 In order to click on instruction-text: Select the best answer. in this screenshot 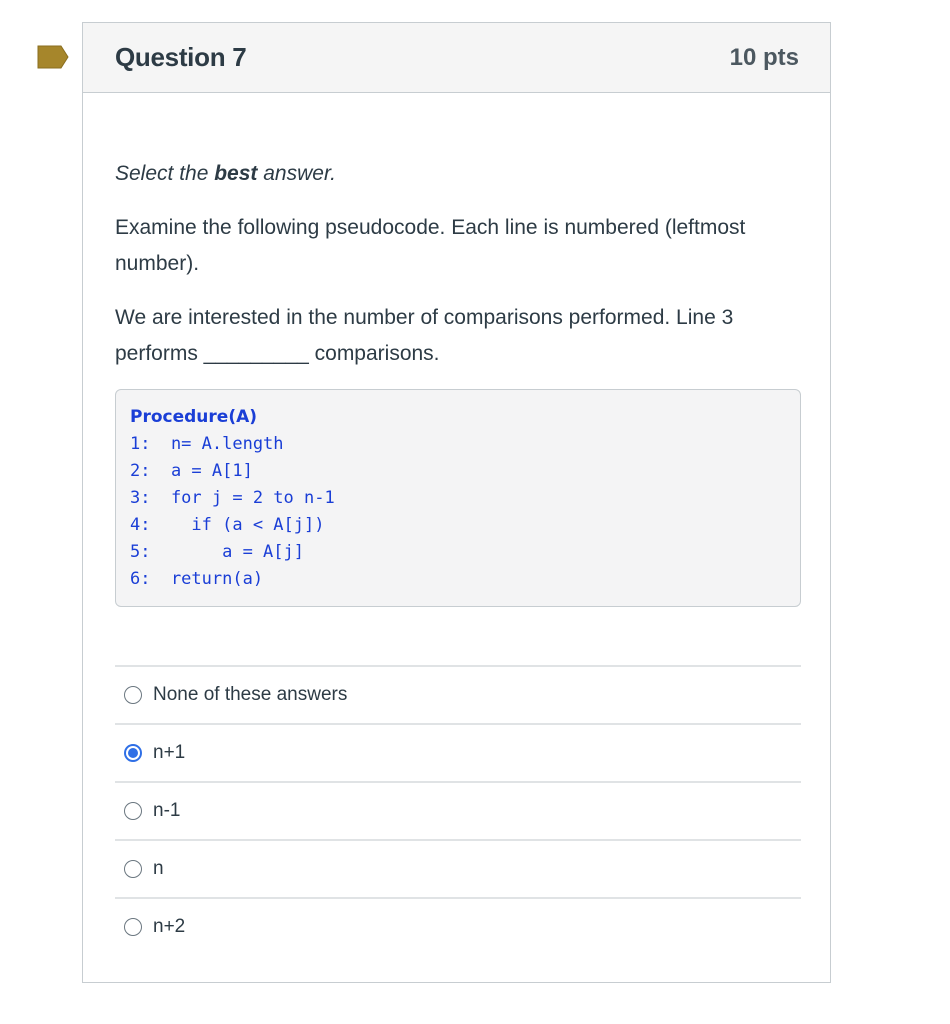, I will do `click(225, 174)`.